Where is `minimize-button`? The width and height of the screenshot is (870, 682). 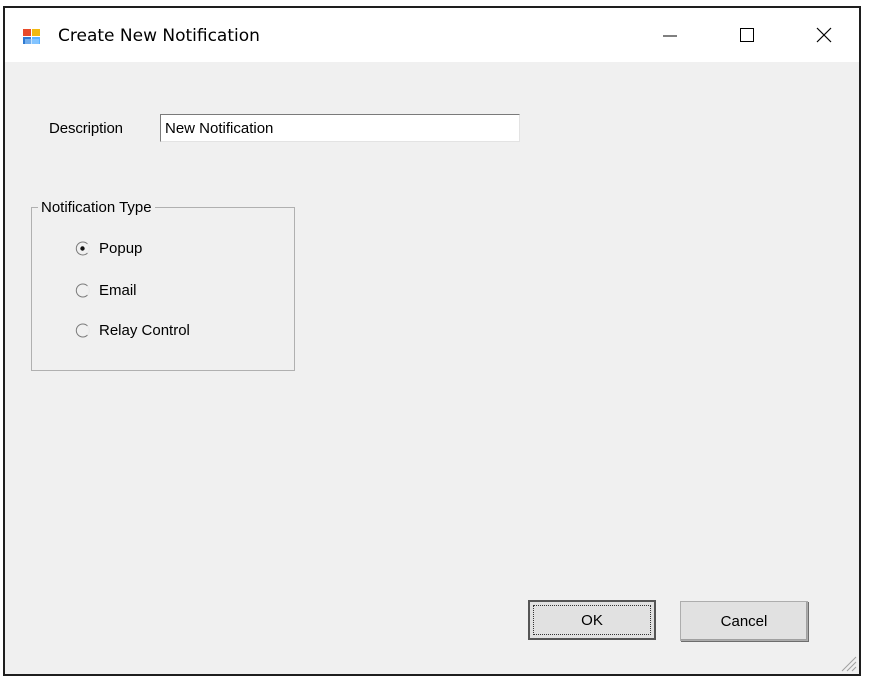 minimize-button is located at coordinates (670, 35).